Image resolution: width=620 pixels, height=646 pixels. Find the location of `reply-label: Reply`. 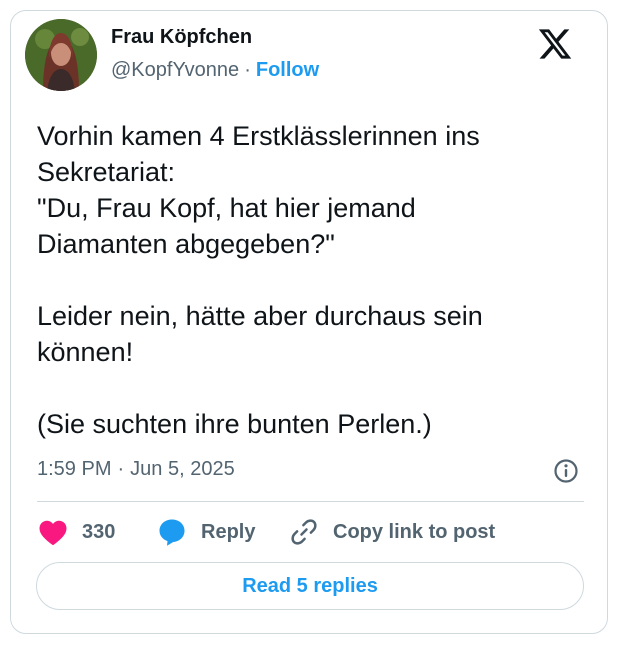

reply-label: Reply is located at coordinates (228, 531).